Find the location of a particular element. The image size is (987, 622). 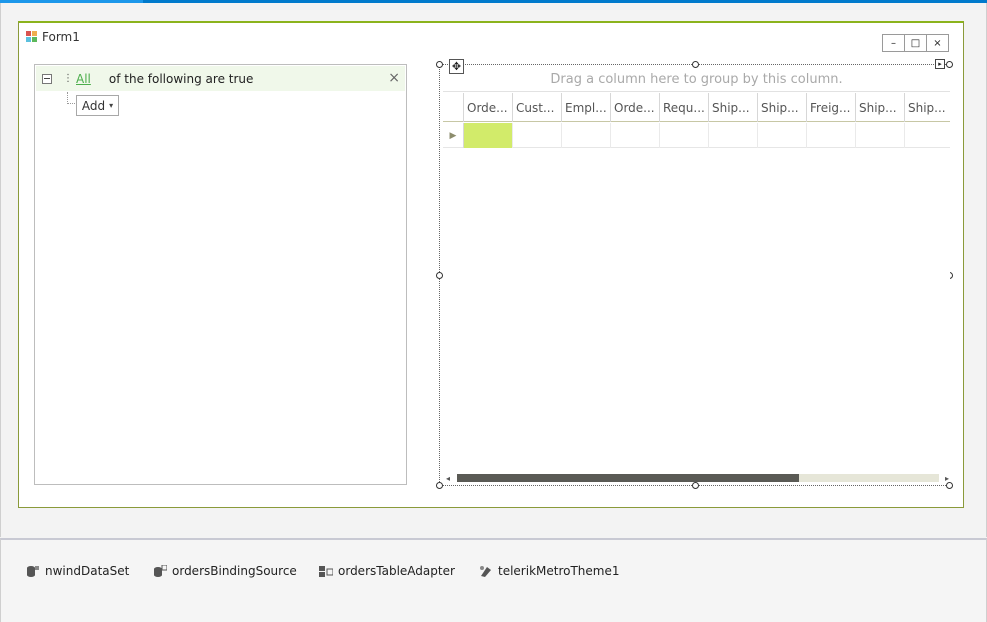

collapse-icon is located at coordinates (47, 78).